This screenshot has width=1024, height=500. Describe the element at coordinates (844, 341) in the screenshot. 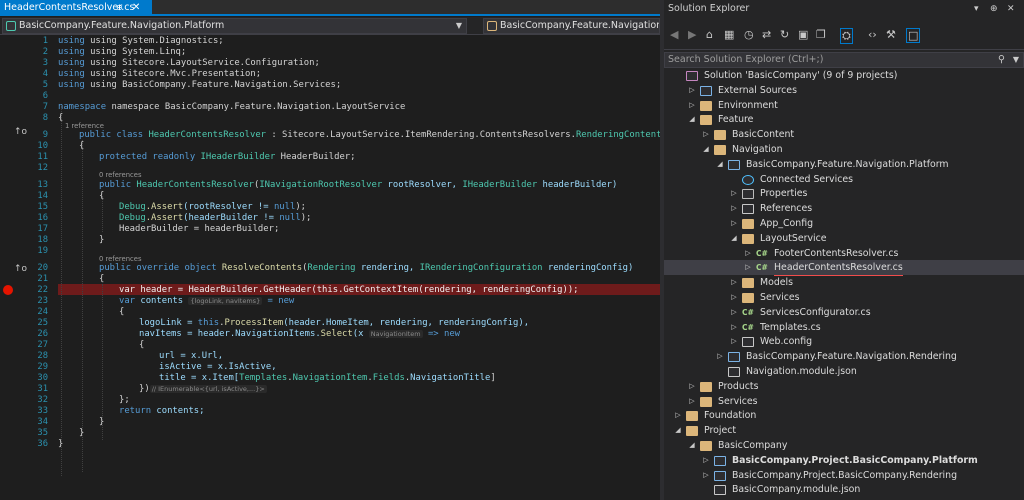

I see `tree-item: ▷ Web.config` at that location.